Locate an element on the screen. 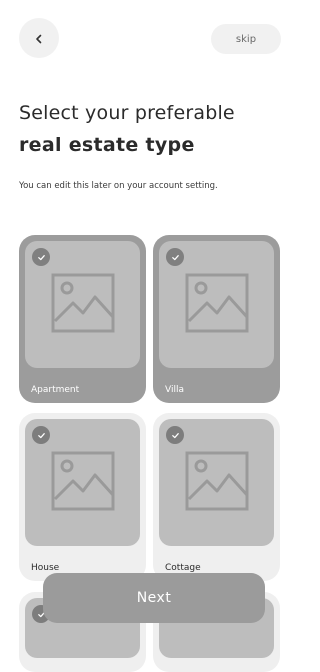 Image resolution: width=320 pixels, height=672 pixels. next-button: Next is located at coordinates (154, 598).